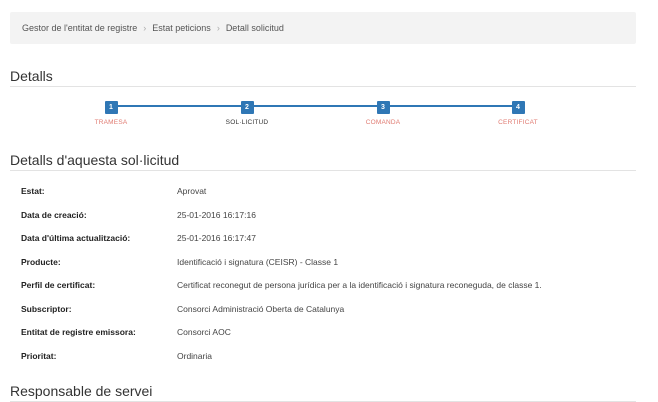  Describe the element at coordinates (46, 308) in the screenshot. I see `detail-label: Subscriptor:` at that location.